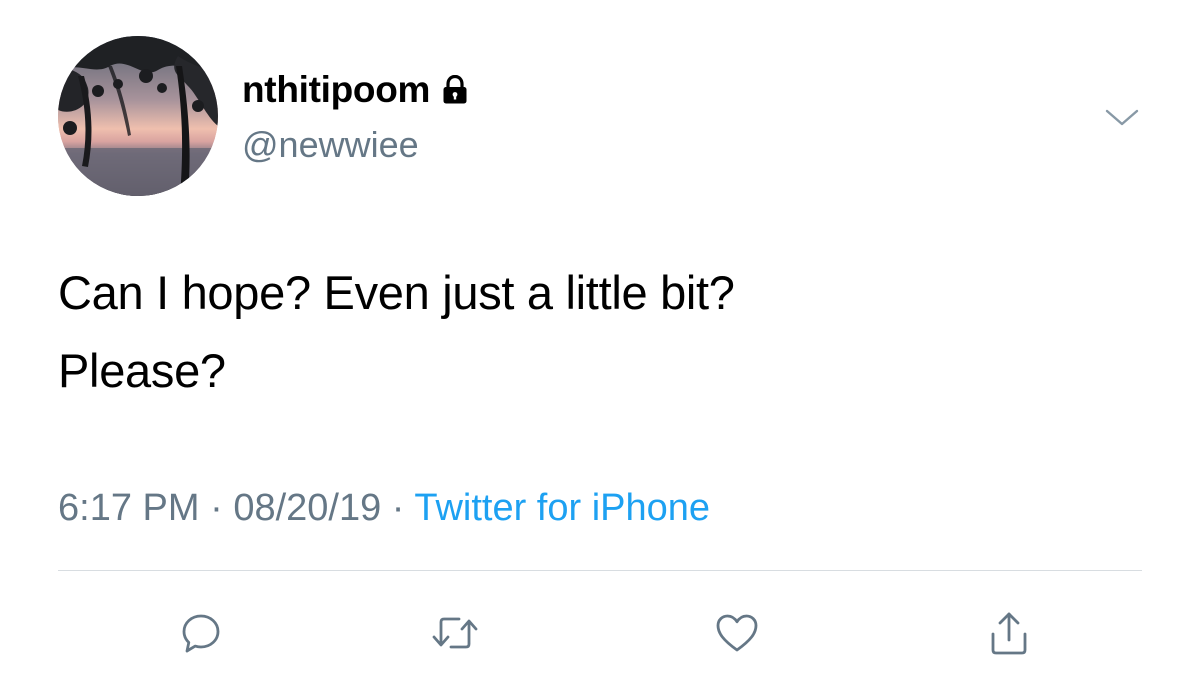  What do you see at coordinates (129, 508) in the screenshot?
I see `tweet-time: 6:17 PM` at bounding box center [129, 508].